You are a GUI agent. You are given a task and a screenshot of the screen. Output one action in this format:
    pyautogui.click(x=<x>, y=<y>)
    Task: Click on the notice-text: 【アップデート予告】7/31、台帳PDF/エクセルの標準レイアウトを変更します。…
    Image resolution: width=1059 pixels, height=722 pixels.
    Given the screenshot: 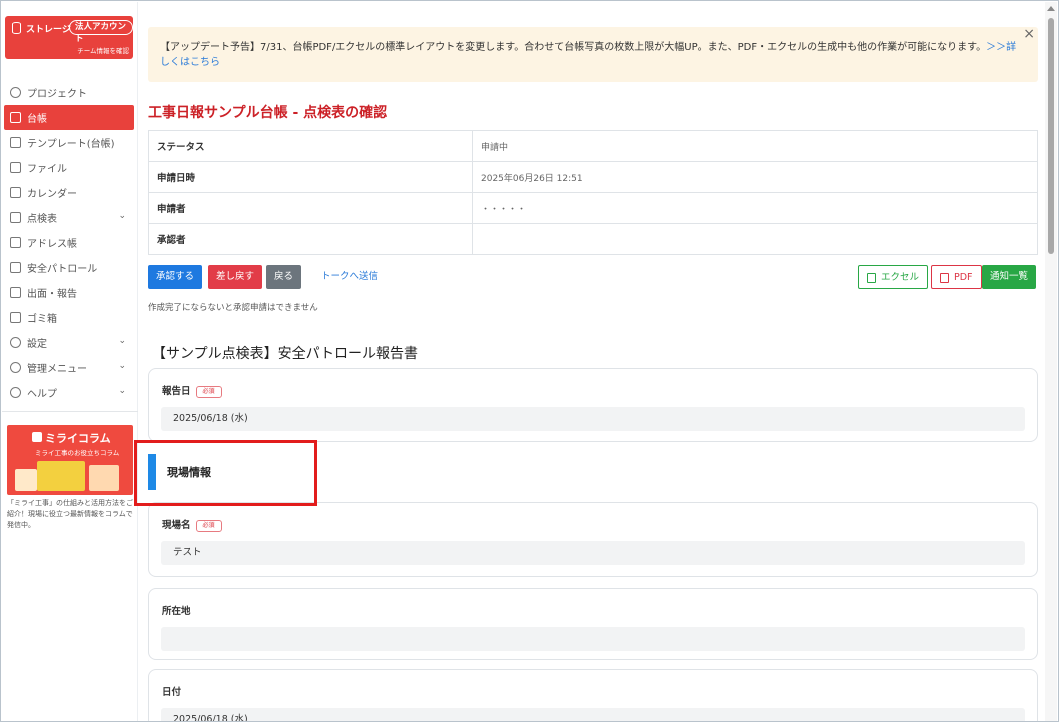 What is the action you would take?
    pyautogui.click(x=573, y=47)
    